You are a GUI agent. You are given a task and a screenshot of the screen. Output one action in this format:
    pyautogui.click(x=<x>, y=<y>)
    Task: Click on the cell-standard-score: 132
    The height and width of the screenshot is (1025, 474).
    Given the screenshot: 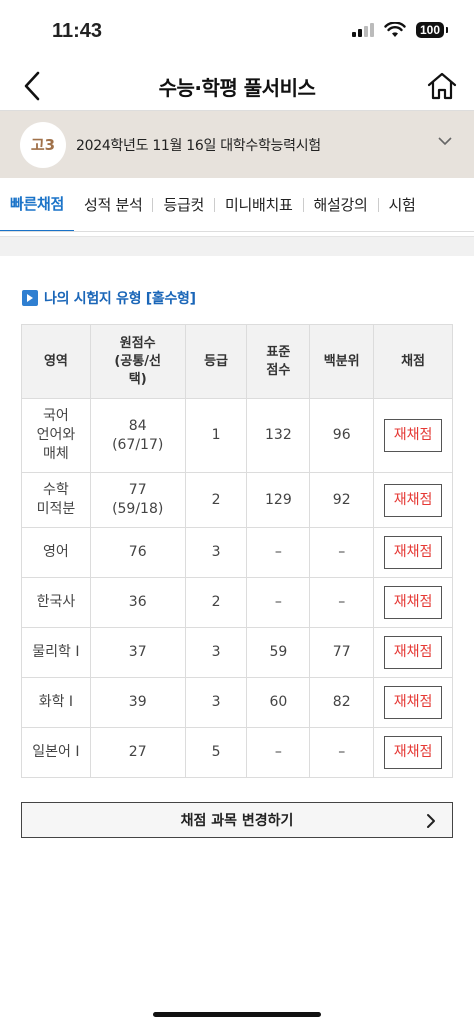 What is the action you would take?
    pyautogui.click(x=278, y=435)
    